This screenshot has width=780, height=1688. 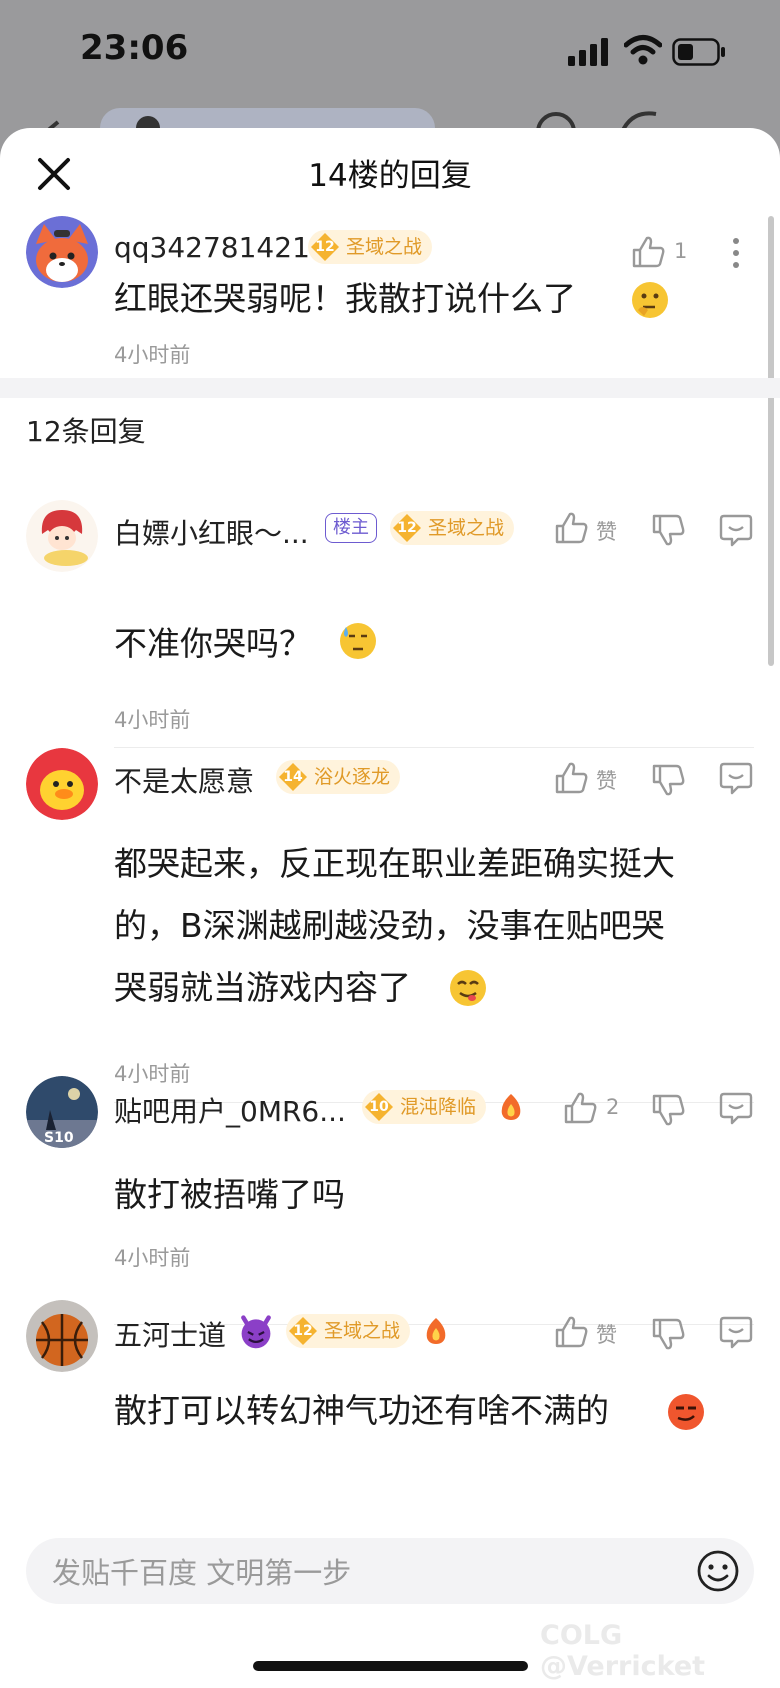 What do you see at coordinates (379, 1107) in the screenshot?
I see `level-icon: 10` at bounding box center [379, 1107].